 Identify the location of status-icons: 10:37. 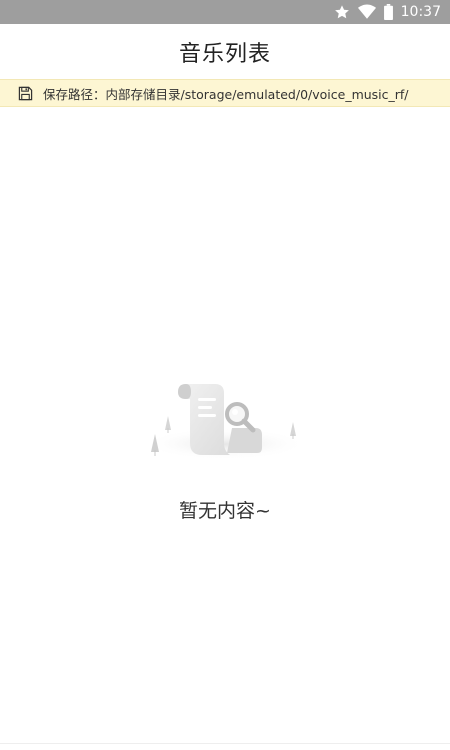
(387, 12).